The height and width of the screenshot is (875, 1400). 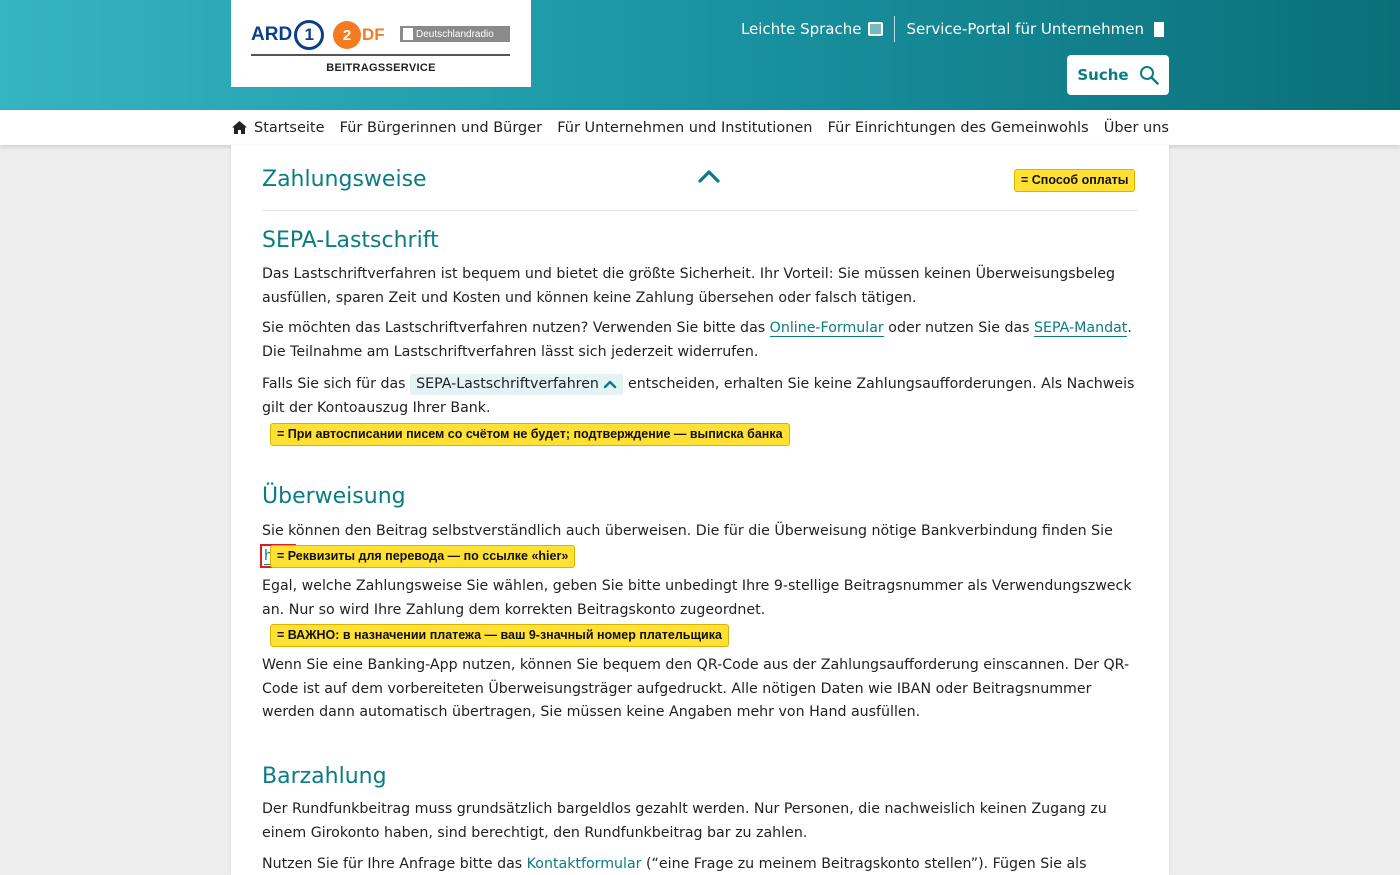 I want to click on search-icon, so click(x=1149, y=75).